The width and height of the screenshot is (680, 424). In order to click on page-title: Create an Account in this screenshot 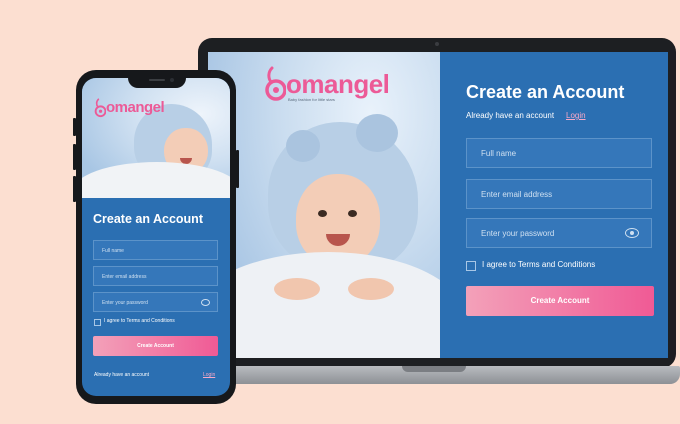, I will do `click(545, 92)`.